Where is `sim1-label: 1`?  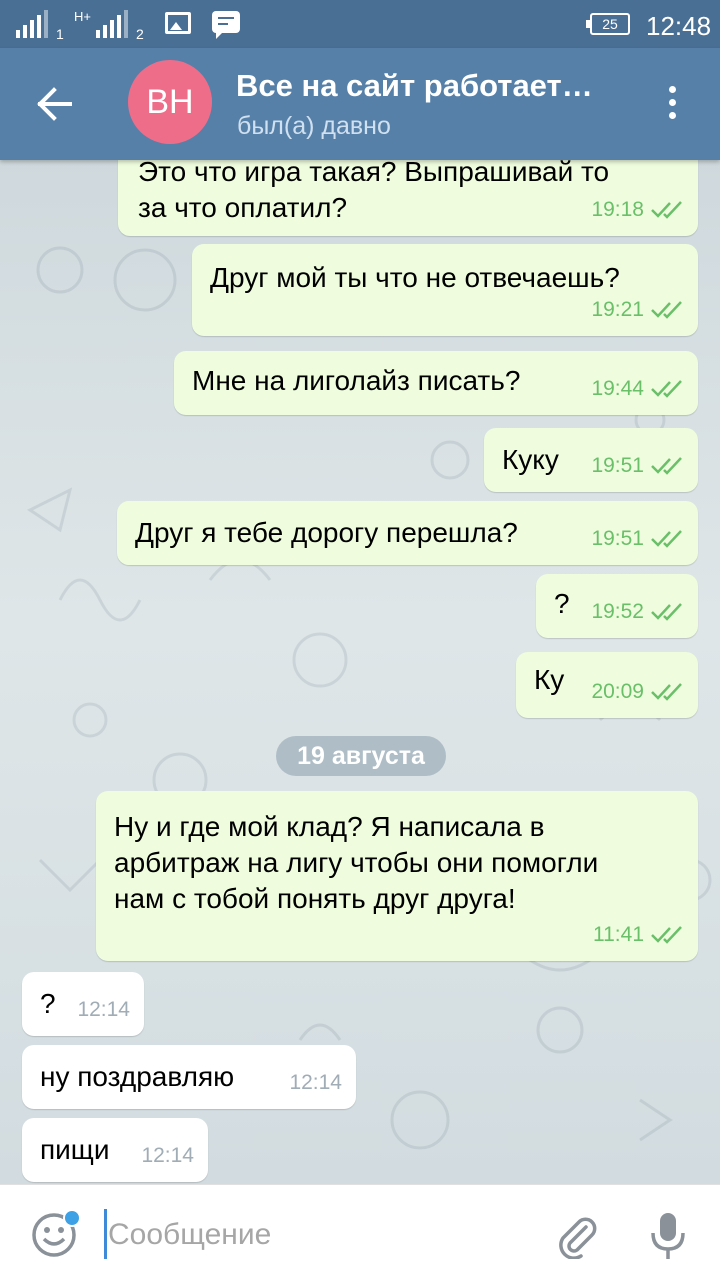
sim1-label: 1 is located at coordinates (60, 34).